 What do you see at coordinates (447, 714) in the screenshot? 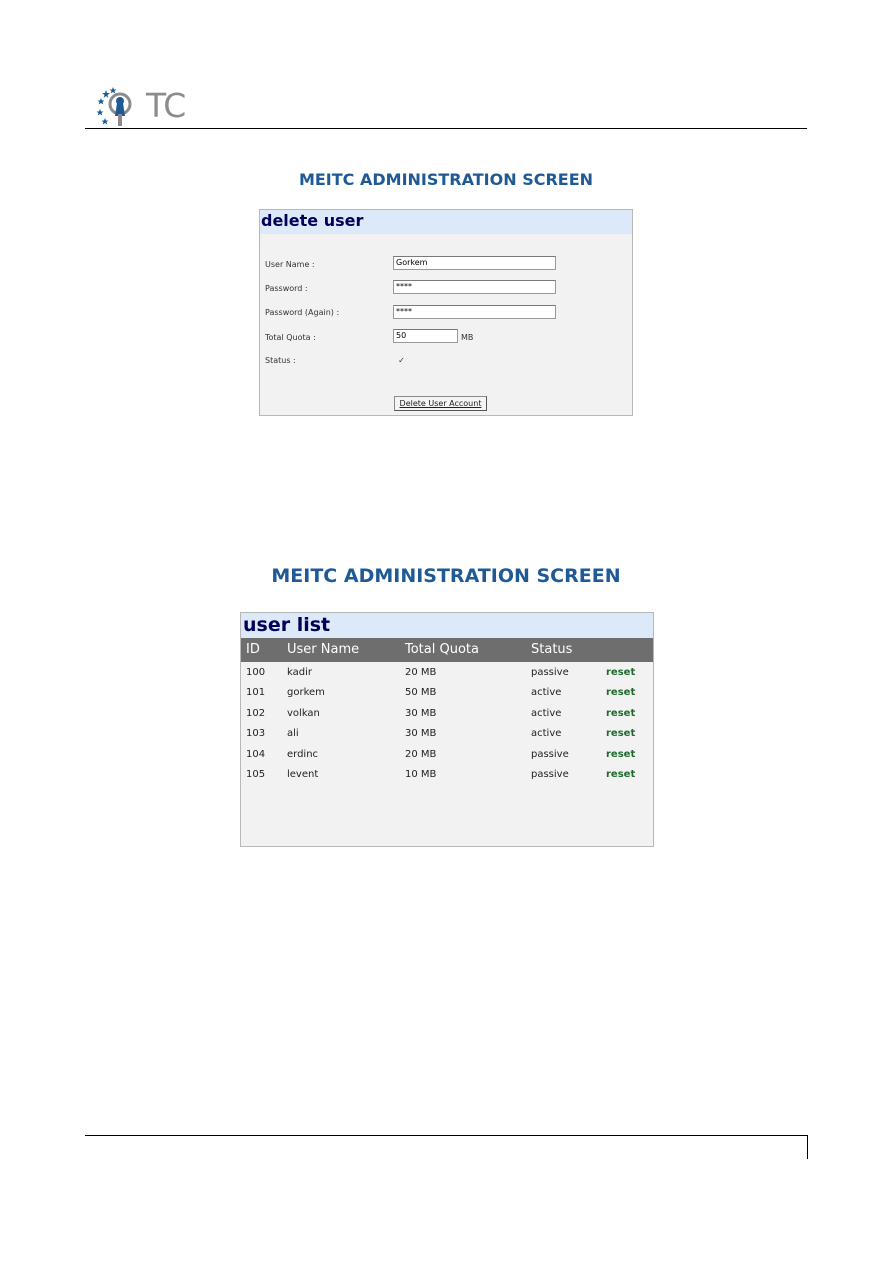
I see `table-row: 102 volkan 30 MB active reset` at bounding box center [447, 714].